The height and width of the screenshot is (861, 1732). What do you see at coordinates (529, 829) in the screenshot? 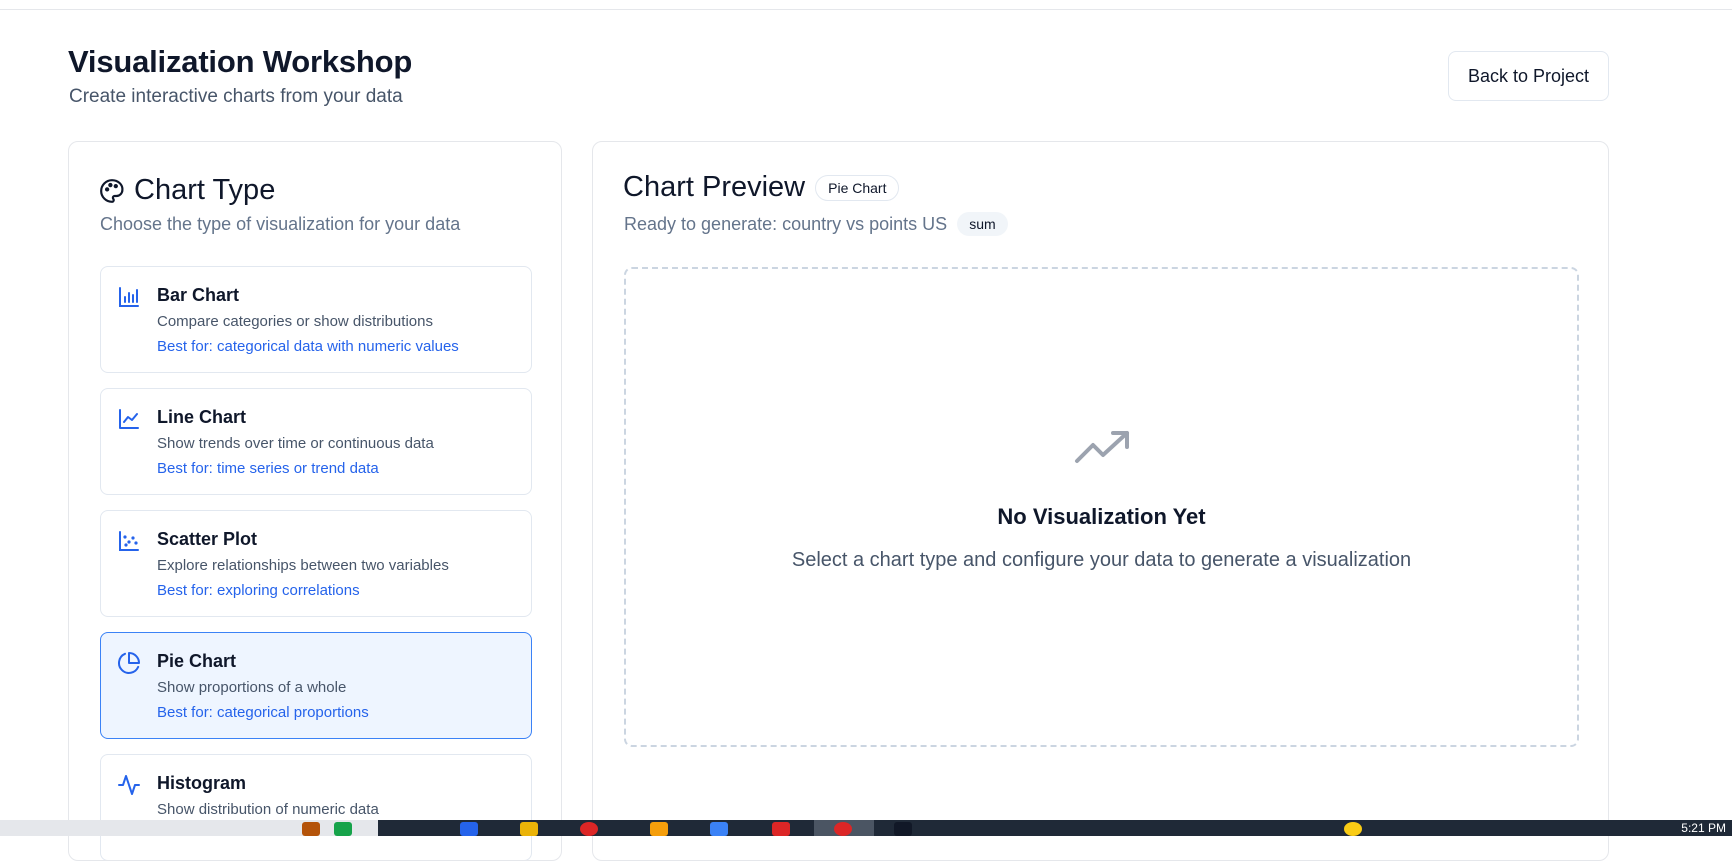
I see `folder-icon` at bounding box center [529, 829].